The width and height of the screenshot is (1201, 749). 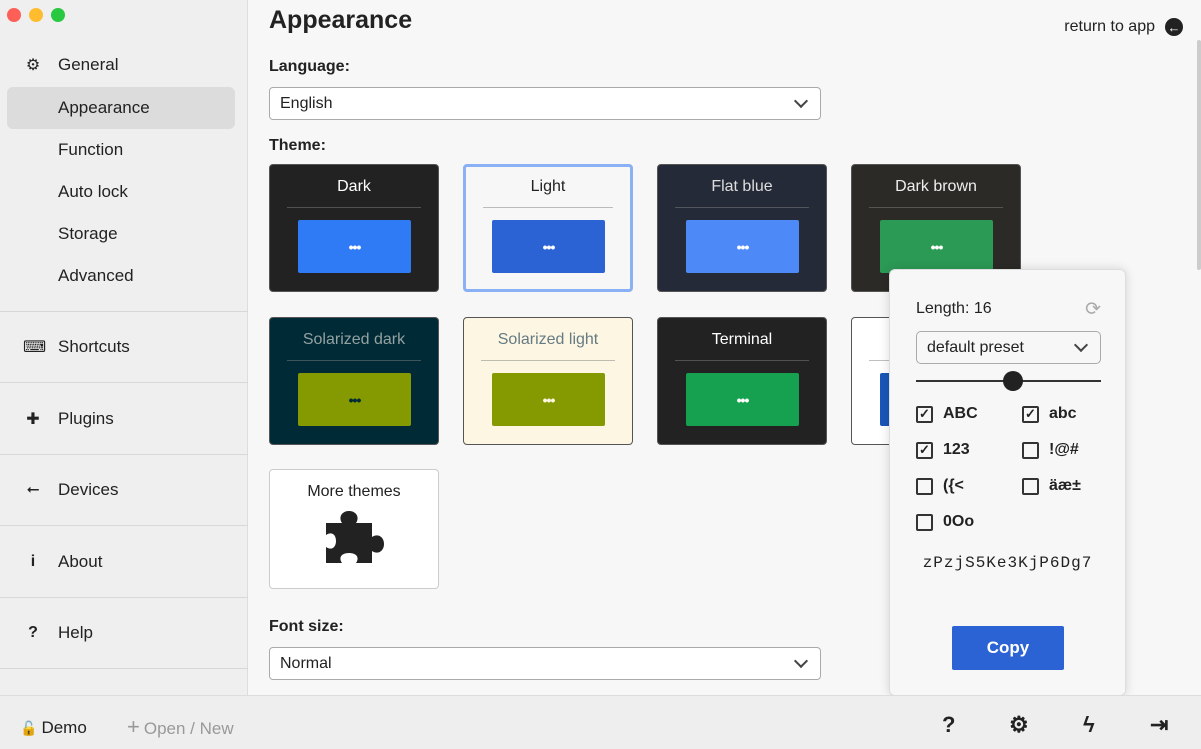 I want to click on gear-icon: ⚙, so click(x=33, y=65).